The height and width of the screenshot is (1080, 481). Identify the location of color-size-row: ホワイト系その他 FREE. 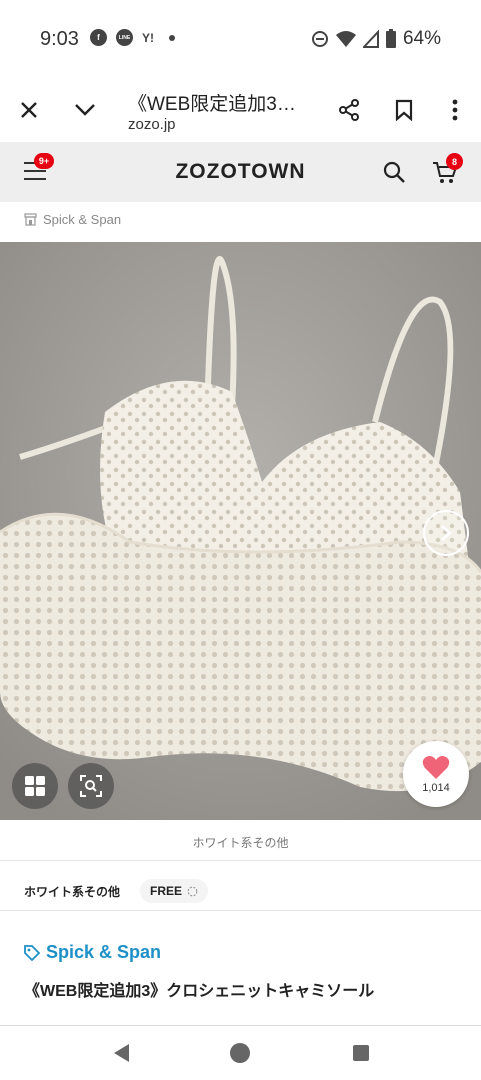
(116, 891).